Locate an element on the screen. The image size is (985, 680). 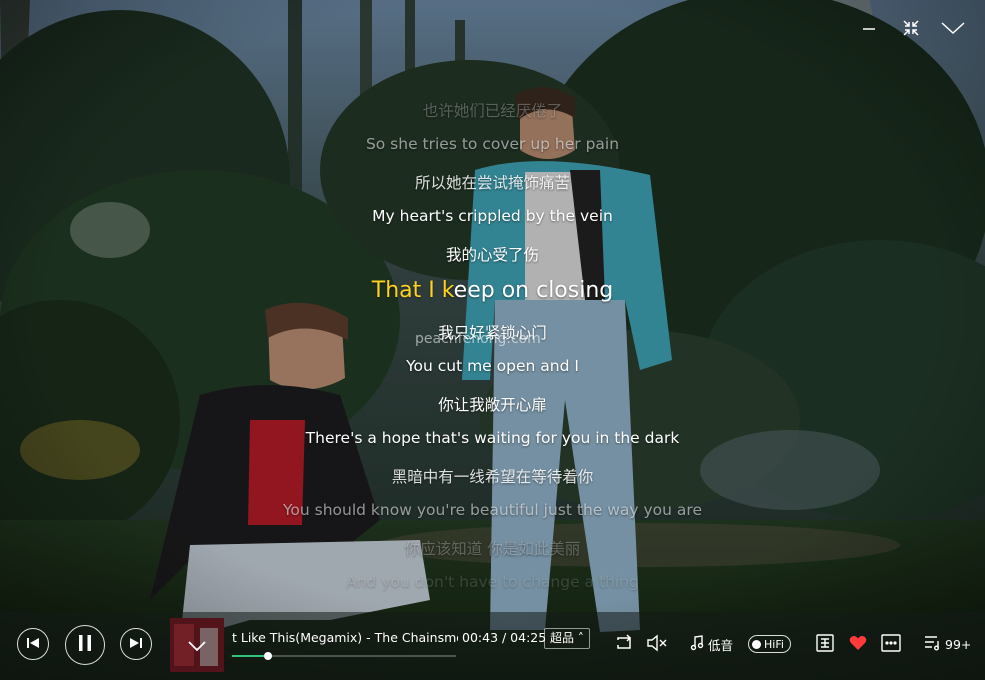
chevron-up-icon: ˄ is located at coordinates (580, 638).